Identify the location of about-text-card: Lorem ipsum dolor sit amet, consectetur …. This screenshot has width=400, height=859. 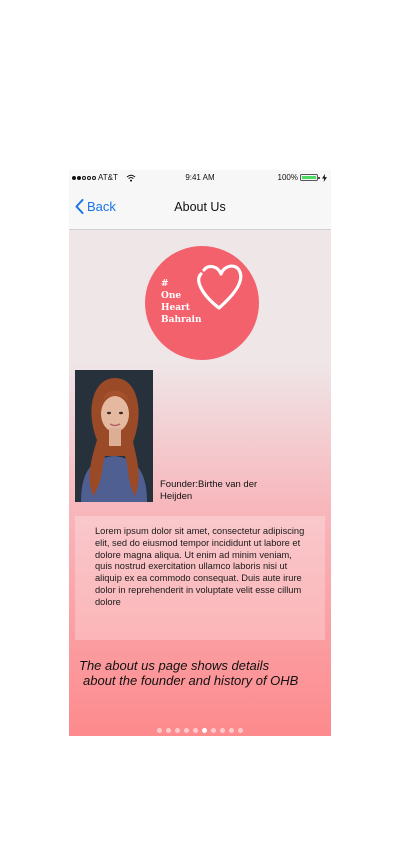
(200, 578).